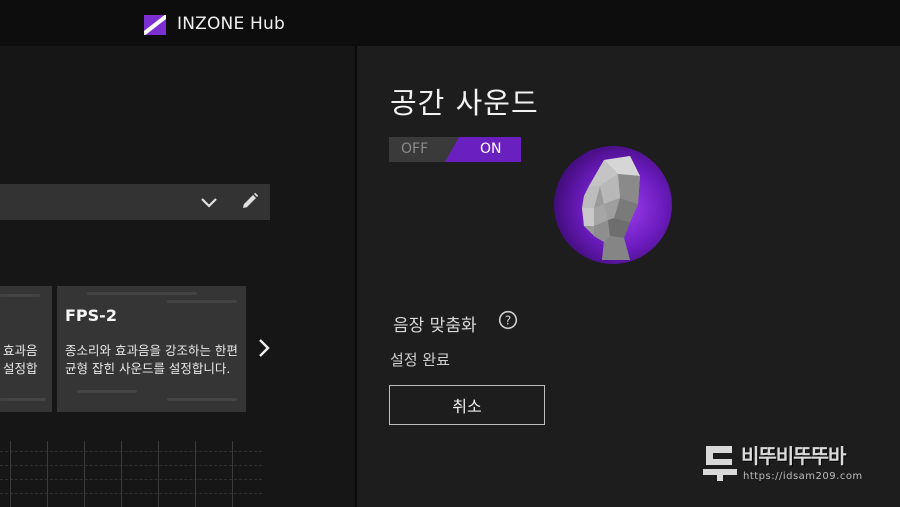 This screenshot has height=507, width=900. I want to click on chevron-right-icon, so click(264, 348).